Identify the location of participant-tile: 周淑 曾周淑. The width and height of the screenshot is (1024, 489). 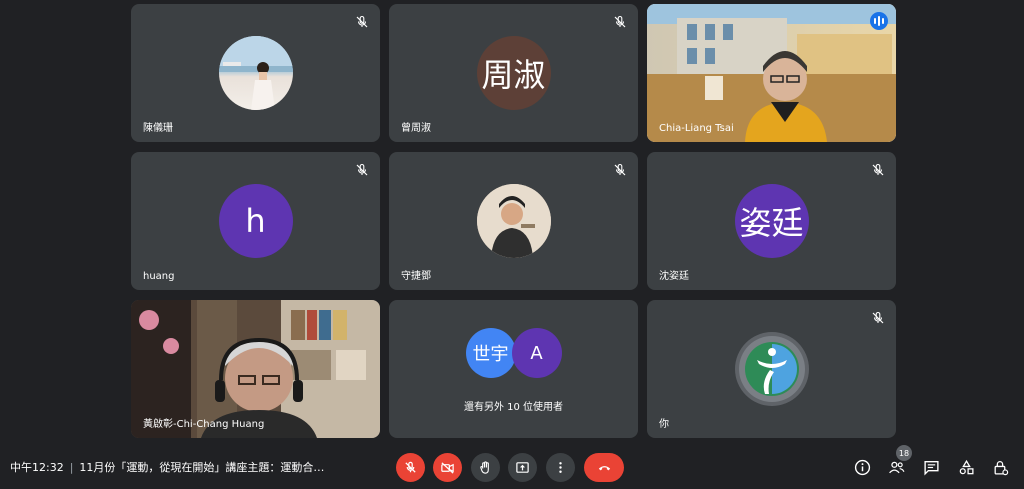
(513, 73).